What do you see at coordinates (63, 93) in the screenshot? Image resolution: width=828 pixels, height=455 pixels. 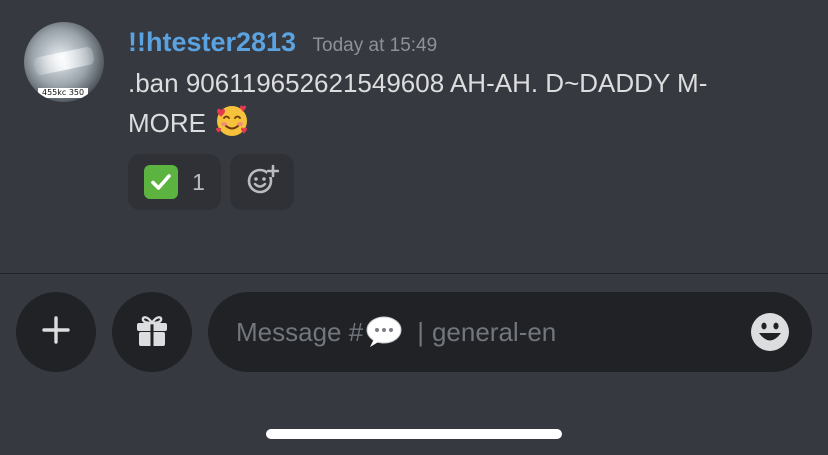 I see `avatar-tag: 455kc 350` at bounding box center [63, 93].